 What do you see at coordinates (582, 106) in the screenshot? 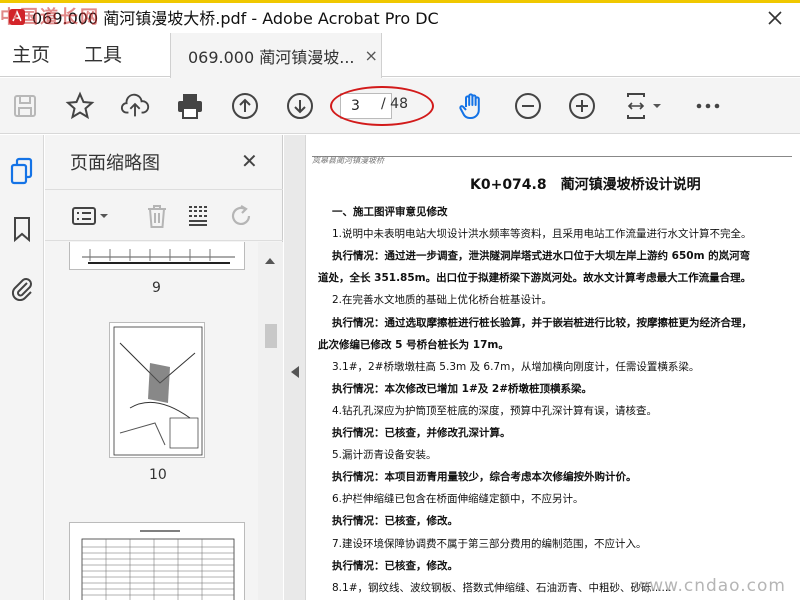
I see `zoom-in-icon` at bounding box center [582, 106].